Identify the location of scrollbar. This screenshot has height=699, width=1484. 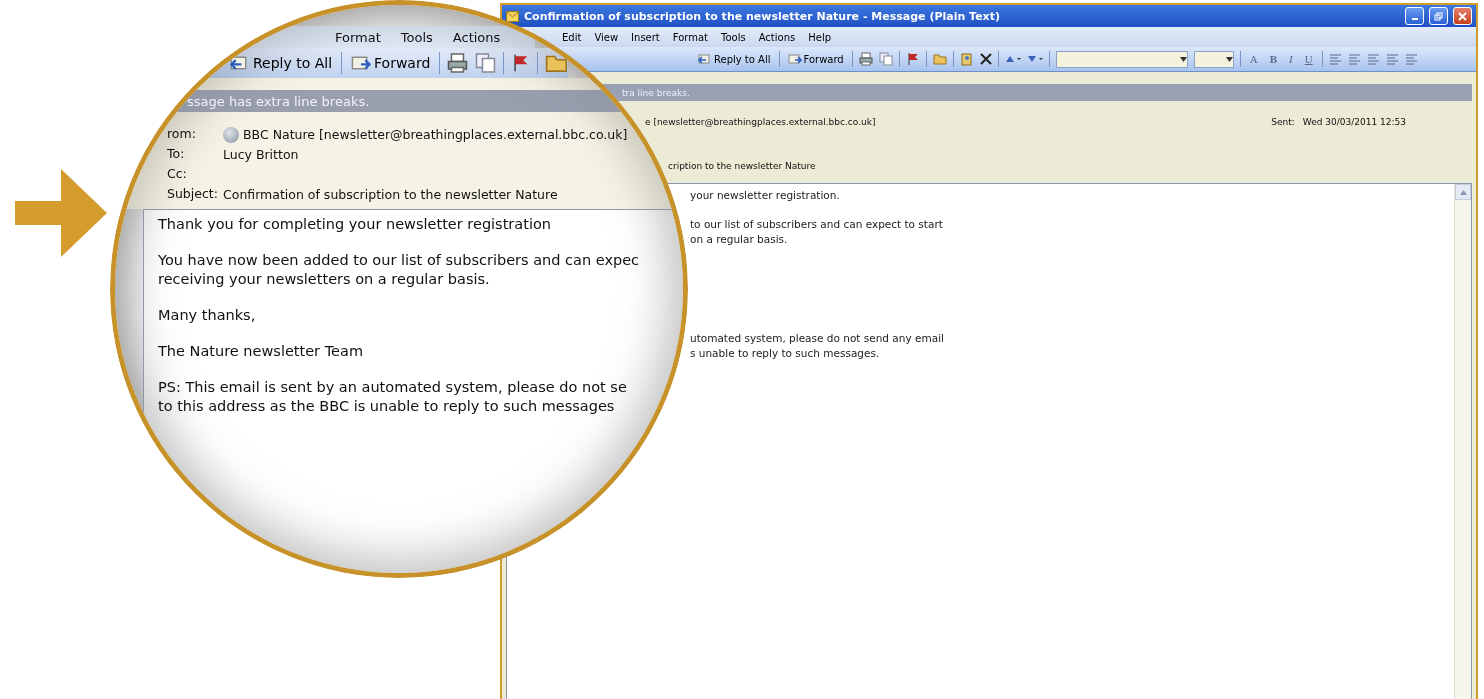
(1462, 441).